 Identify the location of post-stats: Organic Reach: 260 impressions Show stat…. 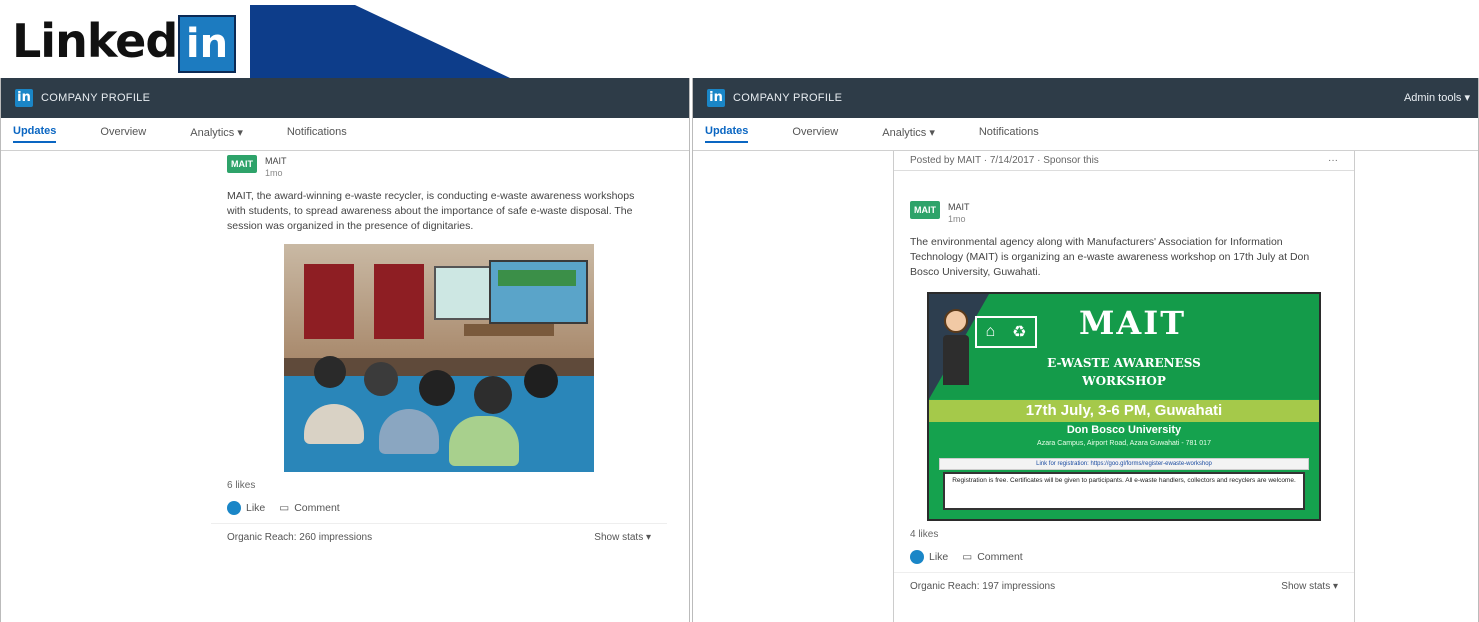
(439, 537).